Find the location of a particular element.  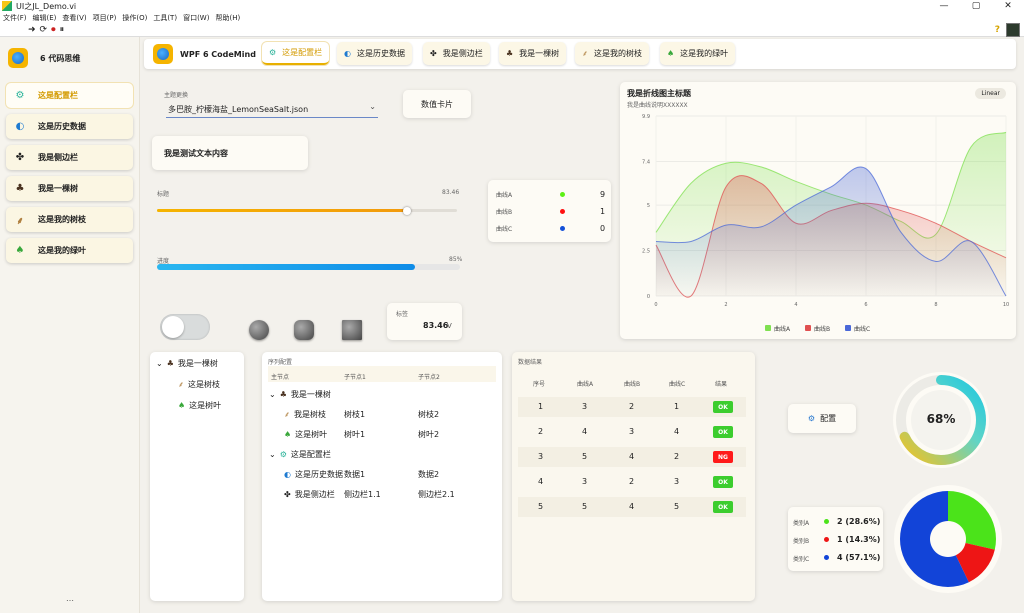

legend-swatch is located at coordinates (808, 328).